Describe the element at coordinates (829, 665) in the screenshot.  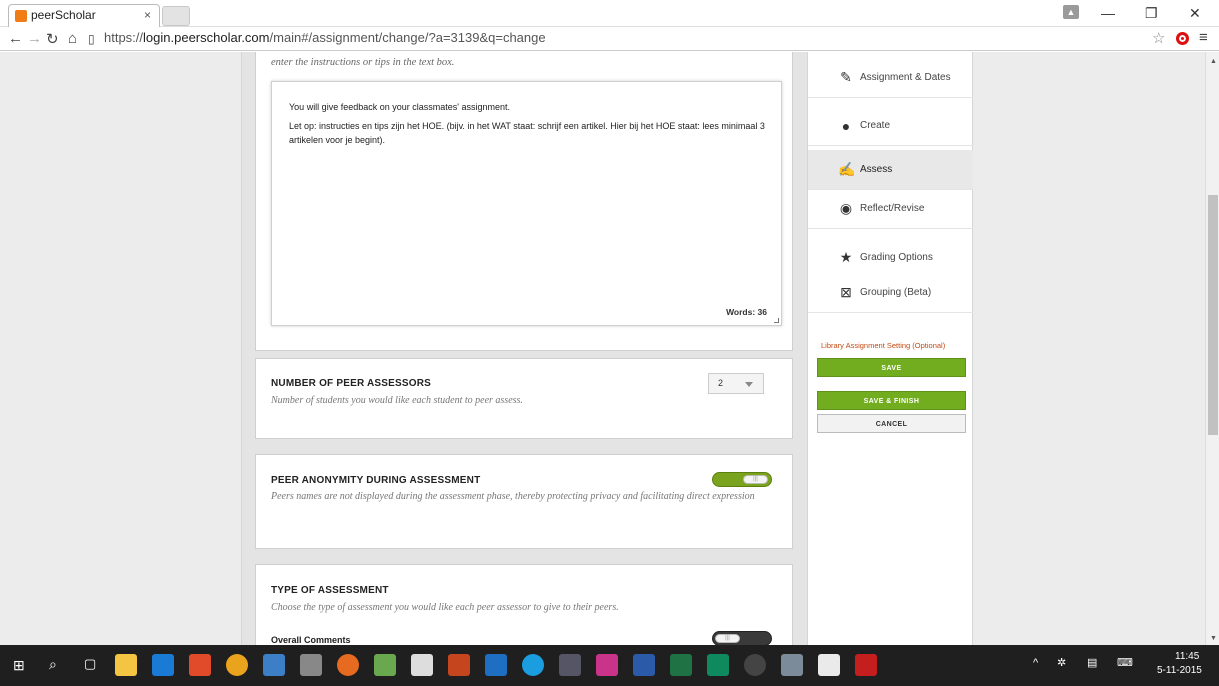
I see `pen-app-icon` at that location.